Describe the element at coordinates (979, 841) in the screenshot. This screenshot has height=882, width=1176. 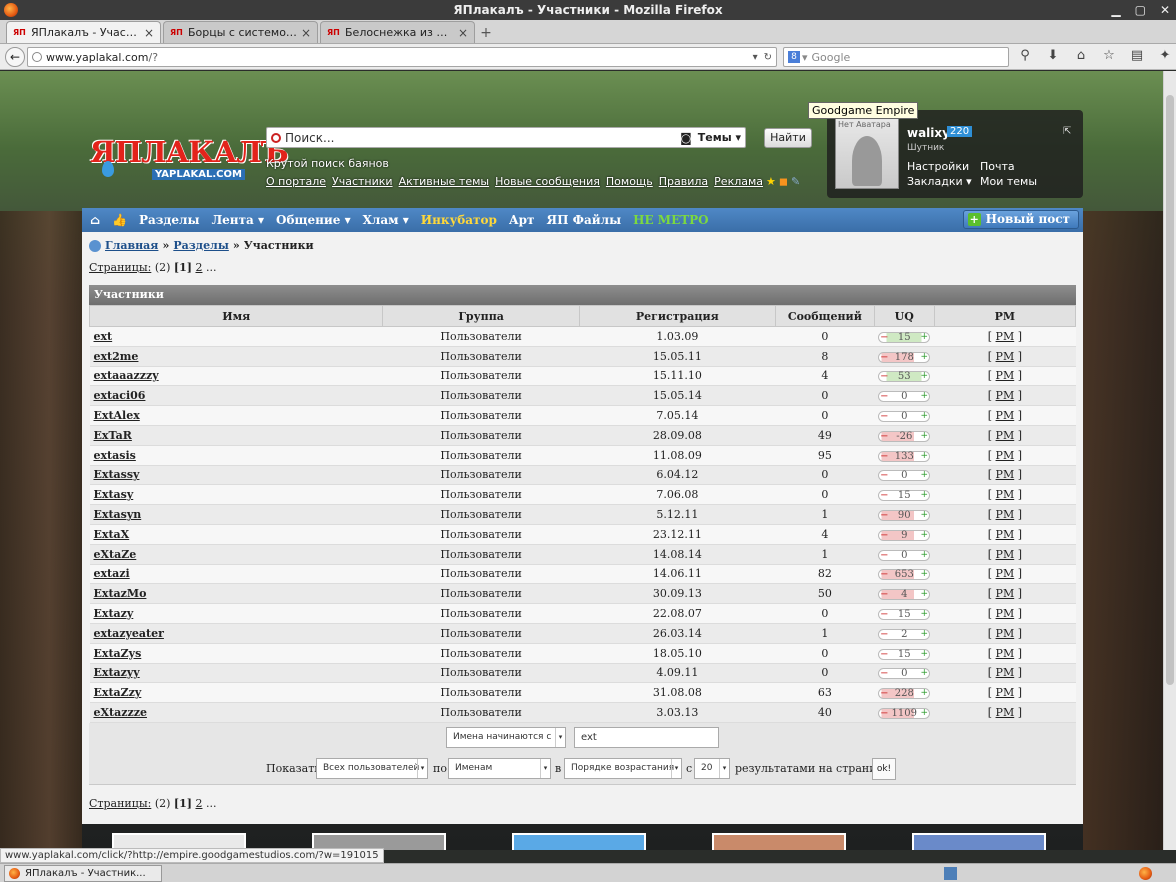
I see `thumbnail-image` at that location.